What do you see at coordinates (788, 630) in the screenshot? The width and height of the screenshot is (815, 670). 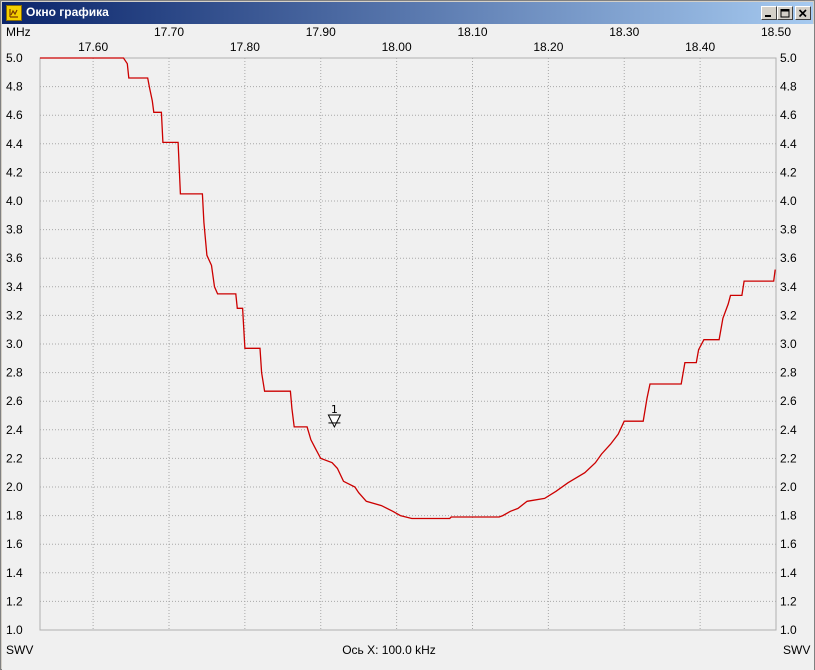 I see `y-tick-label-right: 1.0` at bounding box center [788, 630].